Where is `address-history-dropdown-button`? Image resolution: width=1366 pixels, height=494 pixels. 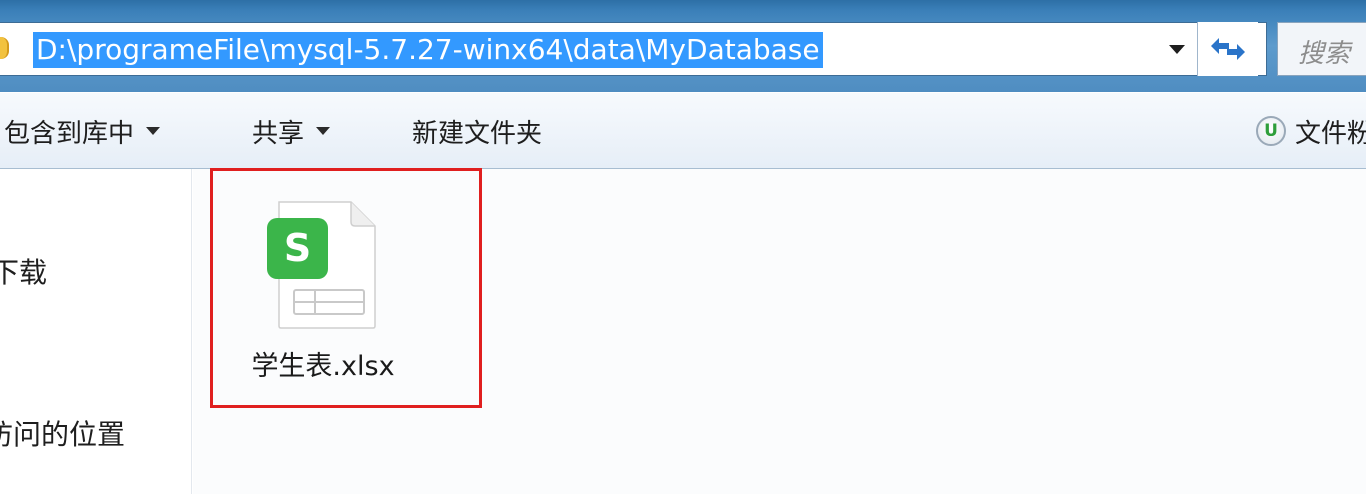
address-history-dropdown-button is located at coordinates (1177, 49).